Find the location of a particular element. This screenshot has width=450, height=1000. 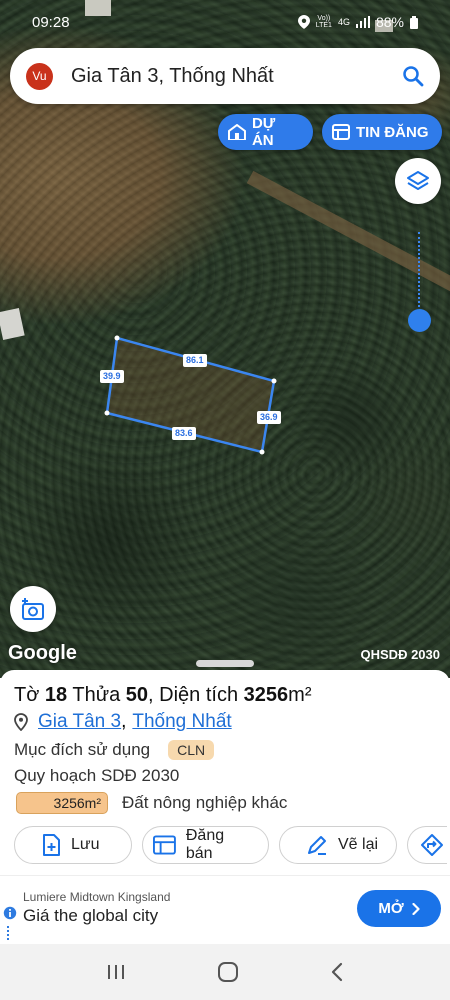

layers-icon is located at coordinates (418, 180).